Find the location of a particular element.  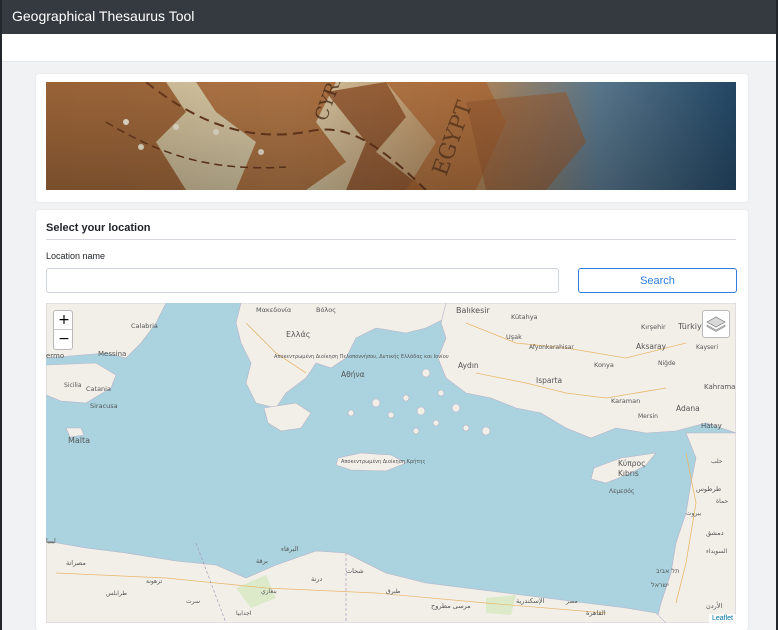

map-label: بنغازي is located at coordinates (269, 591).